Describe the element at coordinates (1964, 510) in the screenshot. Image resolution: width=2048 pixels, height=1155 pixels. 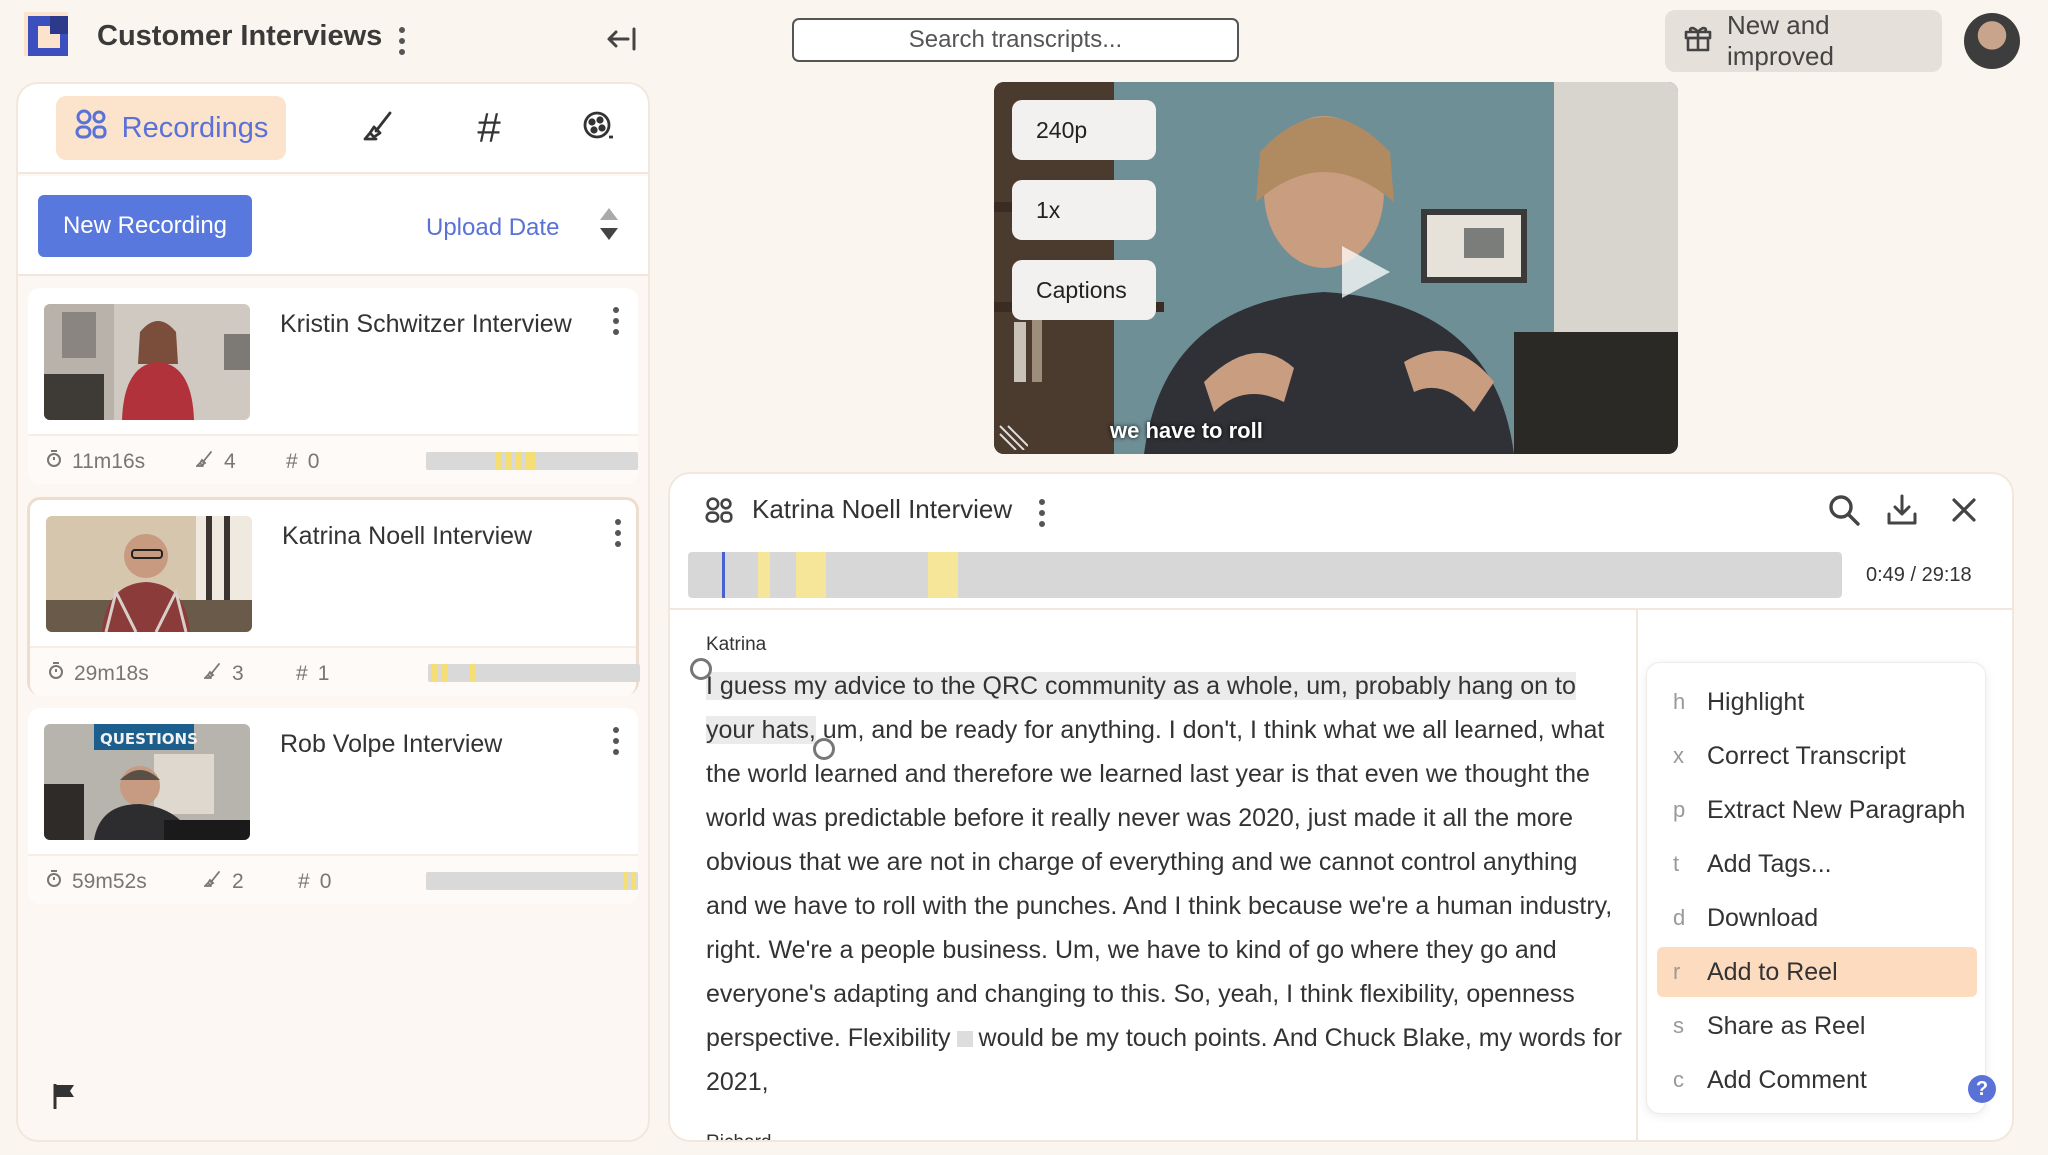
I see `close-icon` at that location.